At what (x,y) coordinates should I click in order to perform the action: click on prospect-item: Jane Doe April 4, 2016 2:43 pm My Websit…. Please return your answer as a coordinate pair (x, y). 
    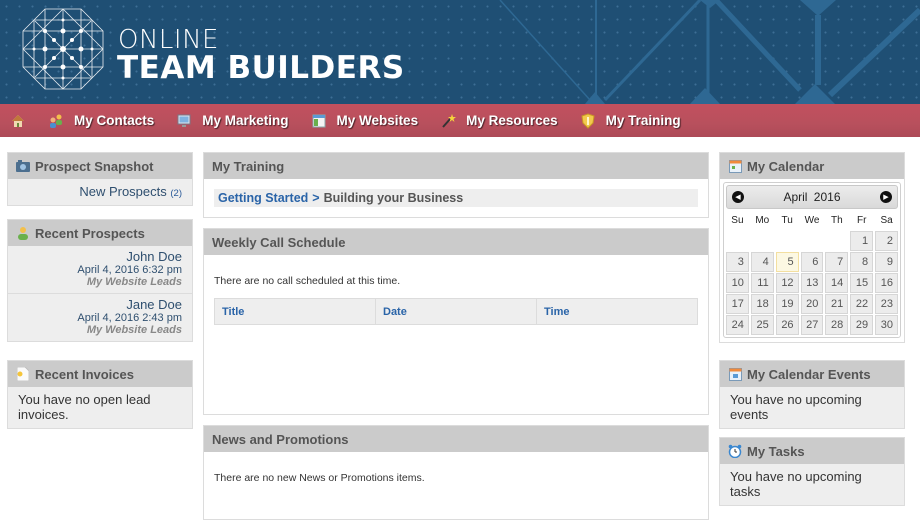
    Looking at the image, I should click on (100, 317).